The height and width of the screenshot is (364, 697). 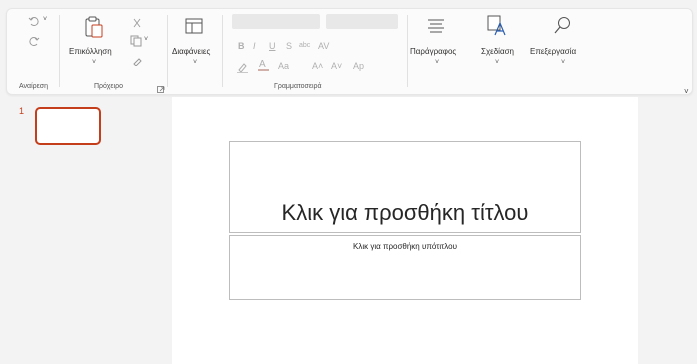 What do you see at coordinates (433, 51) in the screenshot?
I see `paragraph-button: Παράγραφος` at bounding box center [433, 51].